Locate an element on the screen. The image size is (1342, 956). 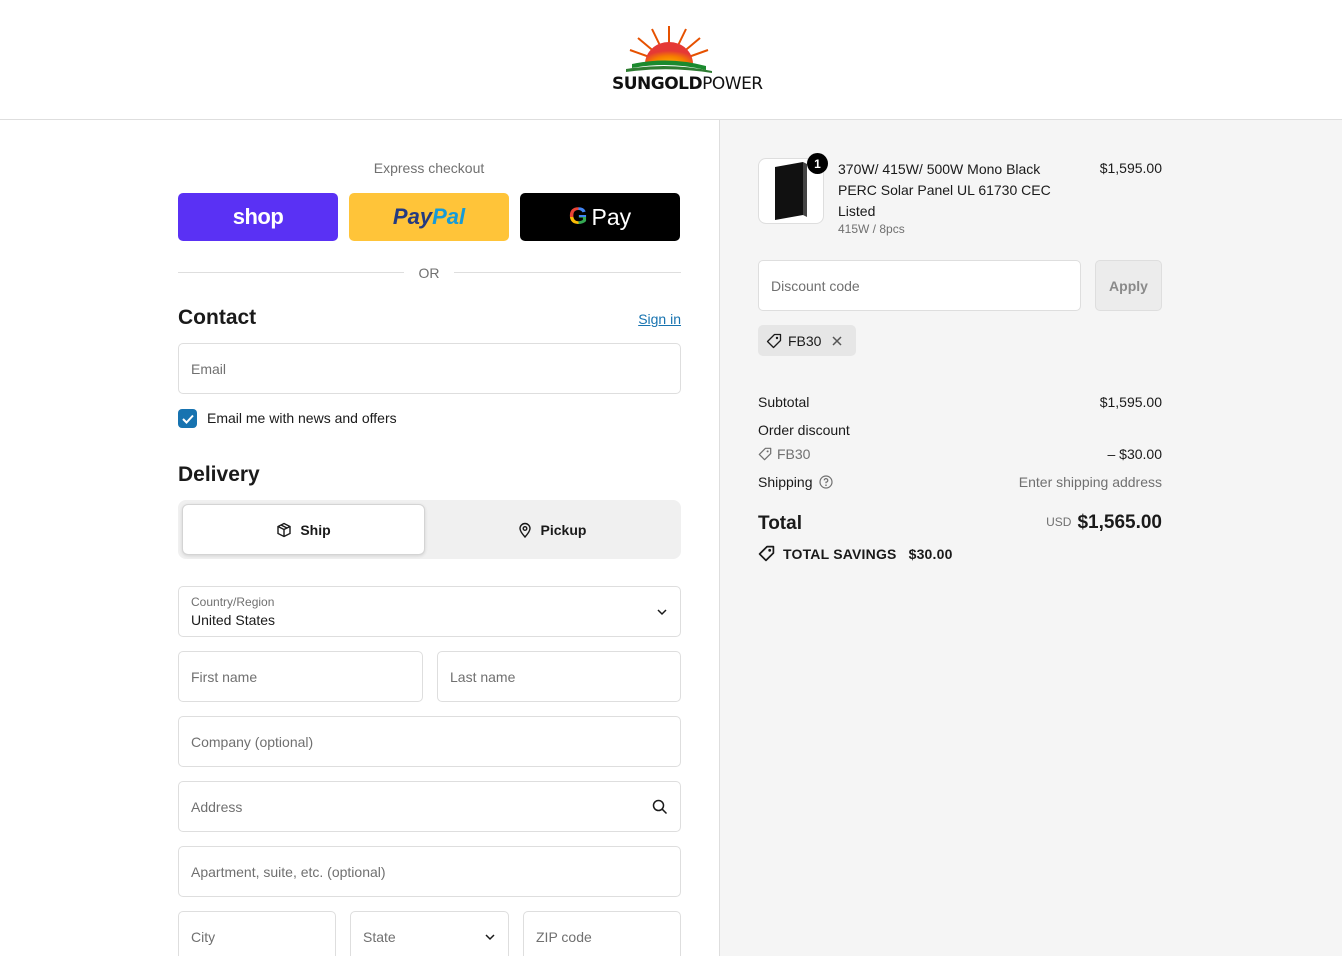
city-placeholder: City is located at coordinates (203, 936).